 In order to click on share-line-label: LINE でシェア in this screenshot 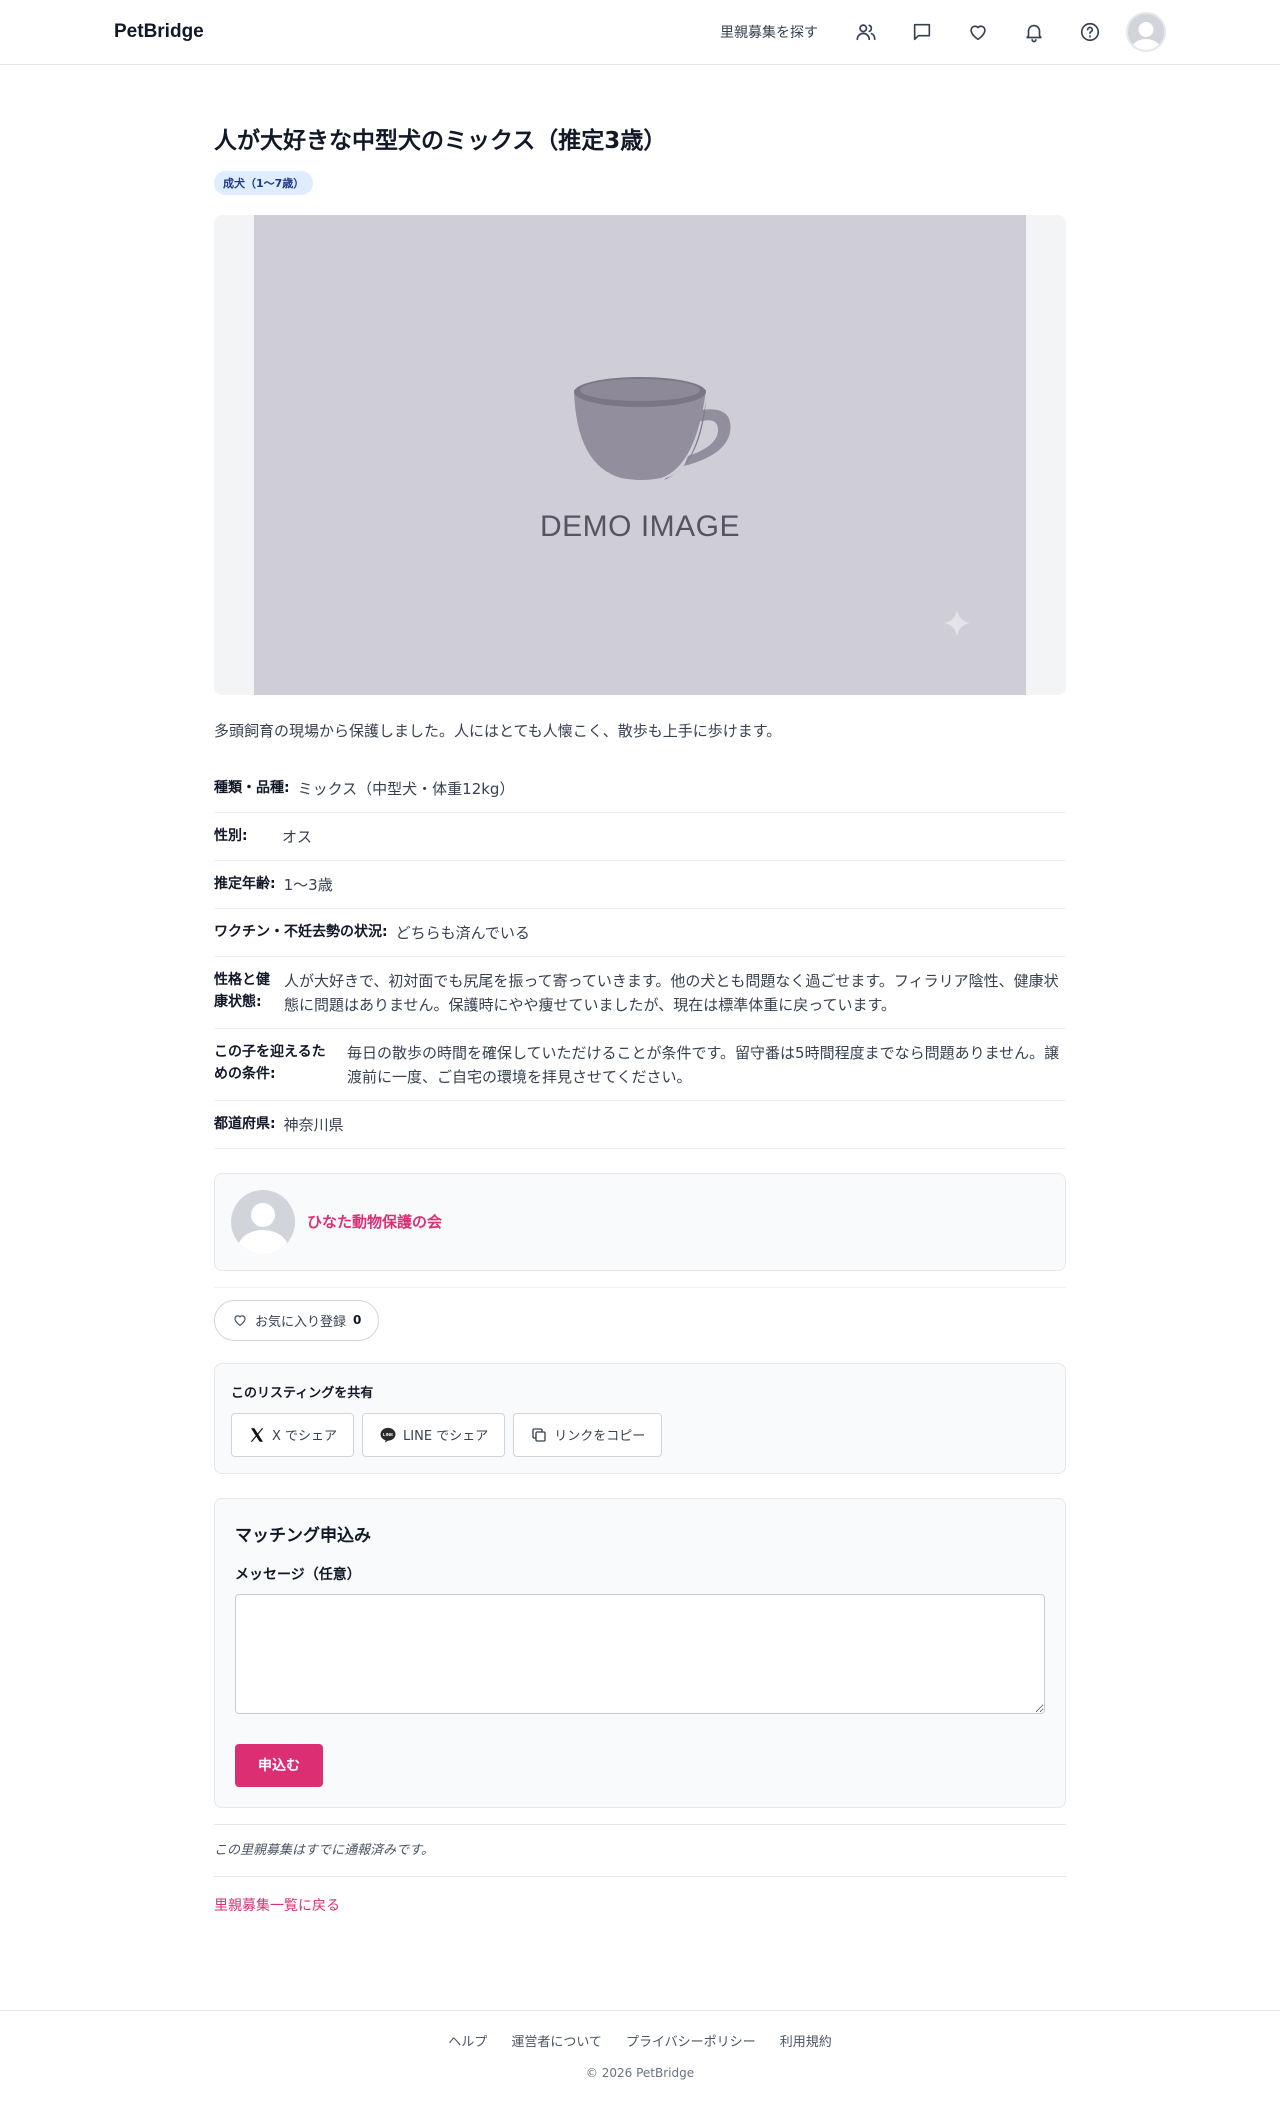, I will do `click(446, 1437)`.